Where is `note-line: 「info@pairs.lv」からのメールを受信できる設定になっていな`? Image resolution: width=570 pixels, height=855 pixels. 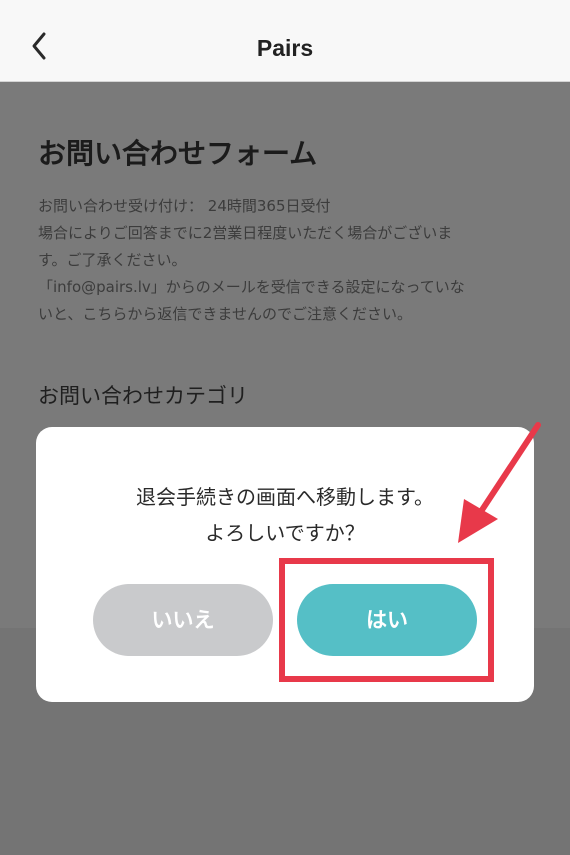
note-line: 「info@pairs.lv」からのメールを受信できる設定になっていな is located at coordinates (251, 287).